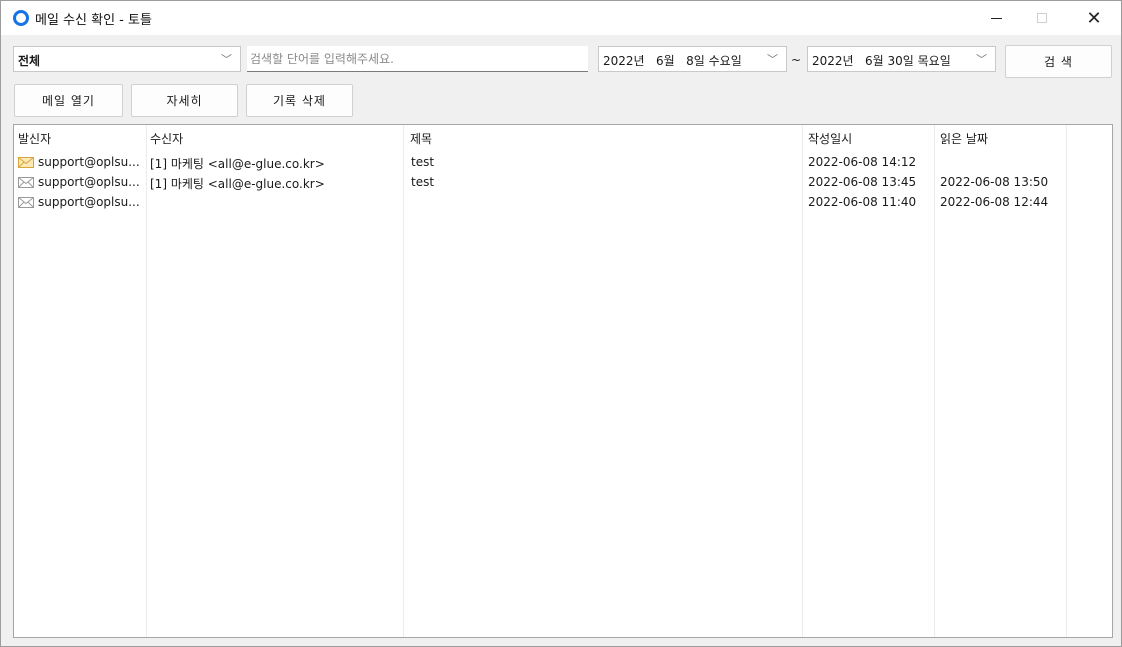 The width and height of the screenshot is (1122, 647). What do you see at coordinates (862, 202) in the screenshot?
I see `written-date-cell: 2022-06-08 11:40` at bounding box center [862, 202].